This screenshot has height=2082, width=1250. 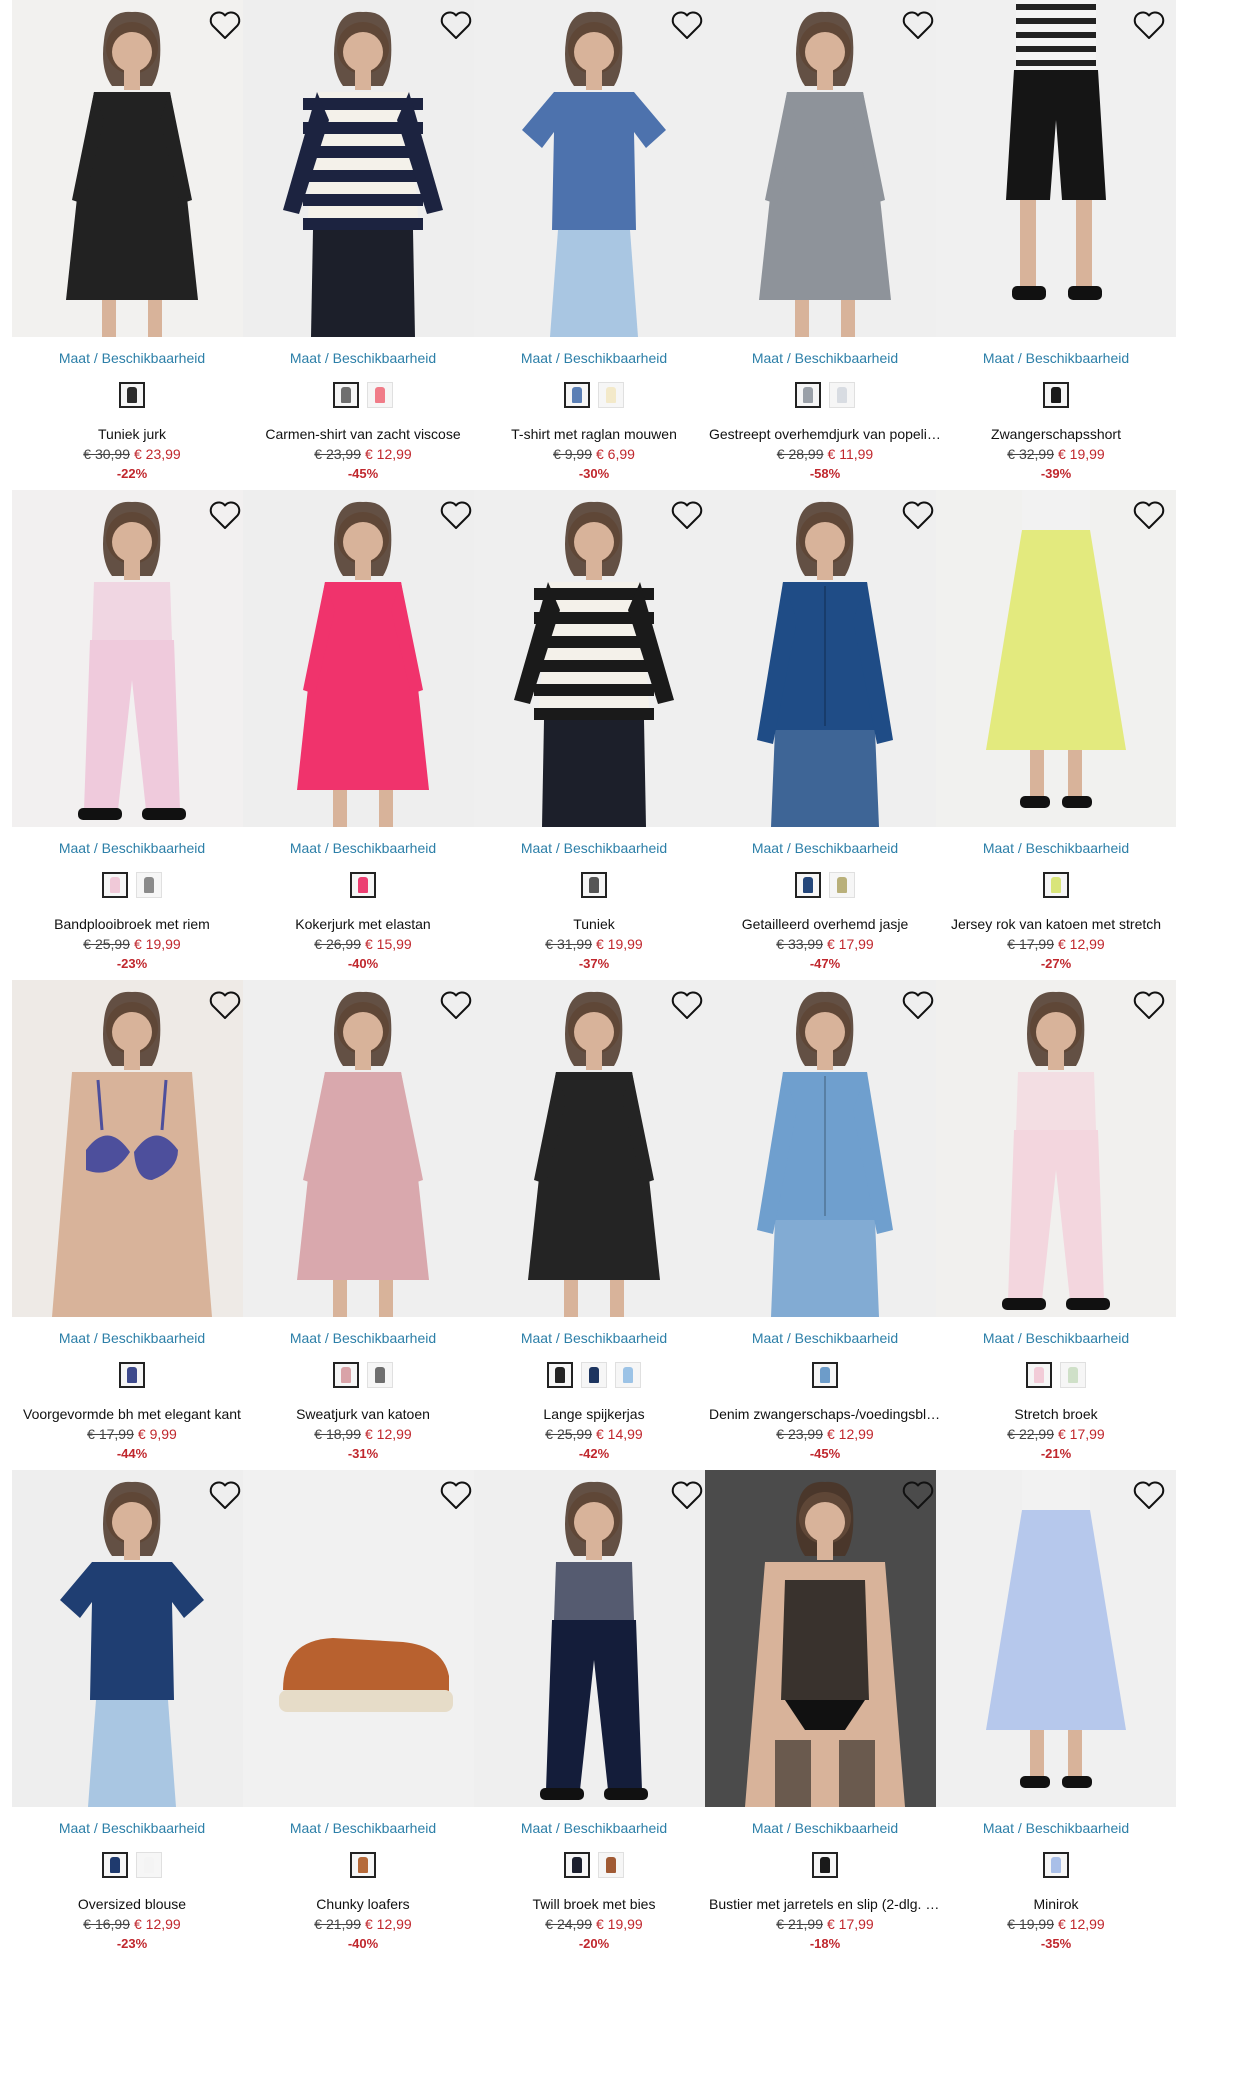 I want to click on product-name: Tuniek jurk, so click(x=132, y=434).